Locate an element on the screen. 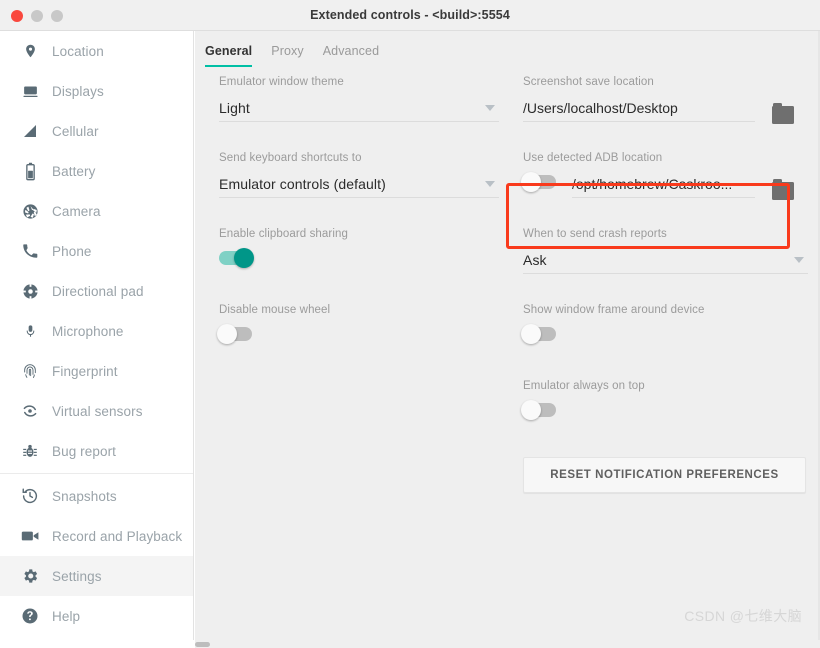  sidebar-item-bug-report: Bug report is located at coordinates (96, 451).